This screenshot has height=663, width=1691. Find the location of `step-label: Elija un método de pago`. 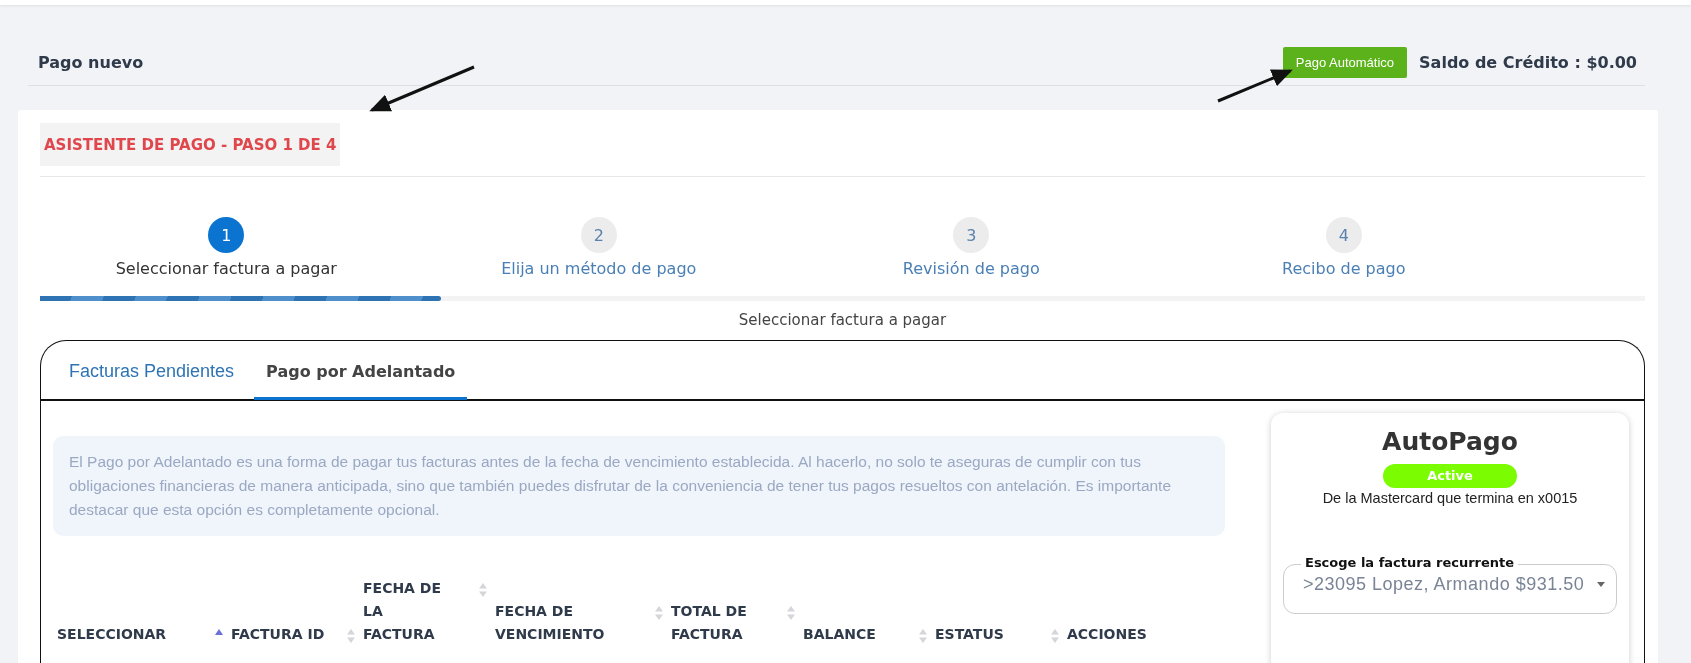

step-label: Elija un método de pago is located at coordinates (599, 268).